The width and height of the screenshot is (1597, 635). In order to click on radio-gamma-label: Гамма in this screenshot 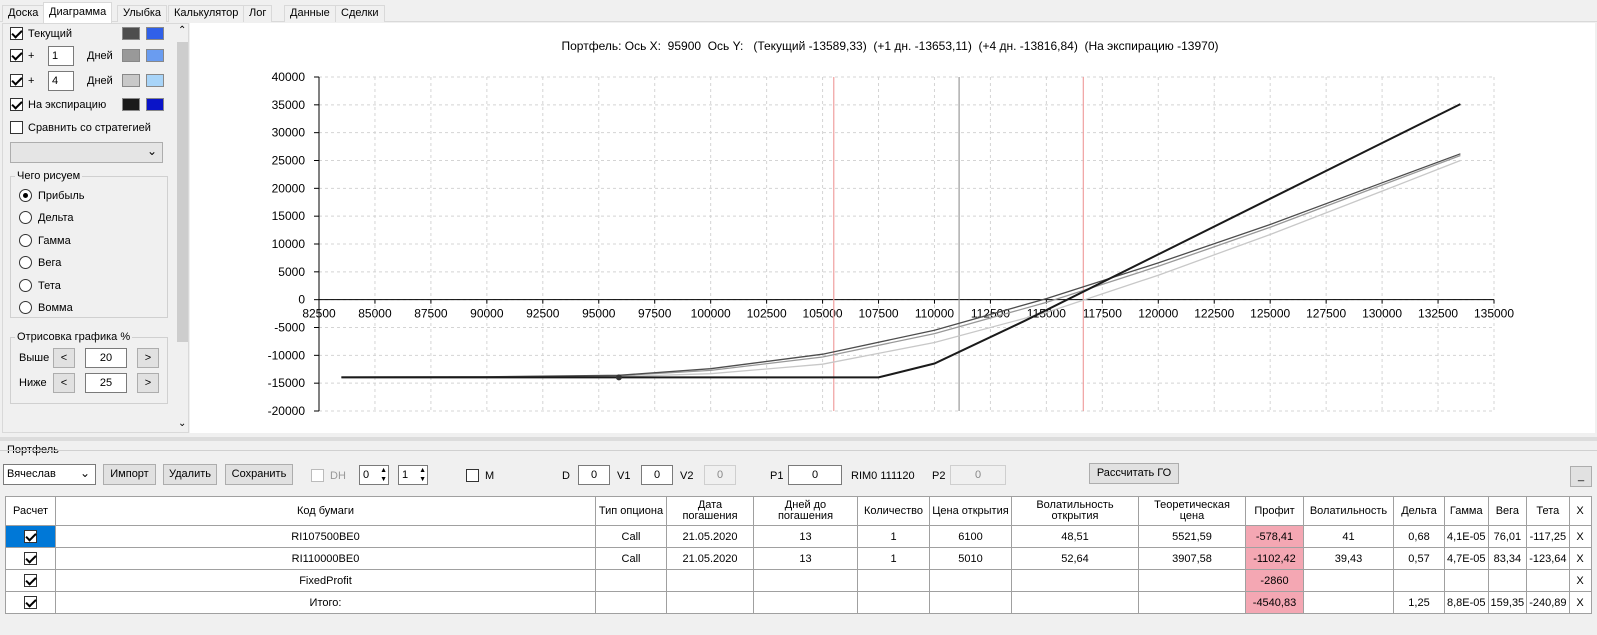, I will do `click(54, 241)`.